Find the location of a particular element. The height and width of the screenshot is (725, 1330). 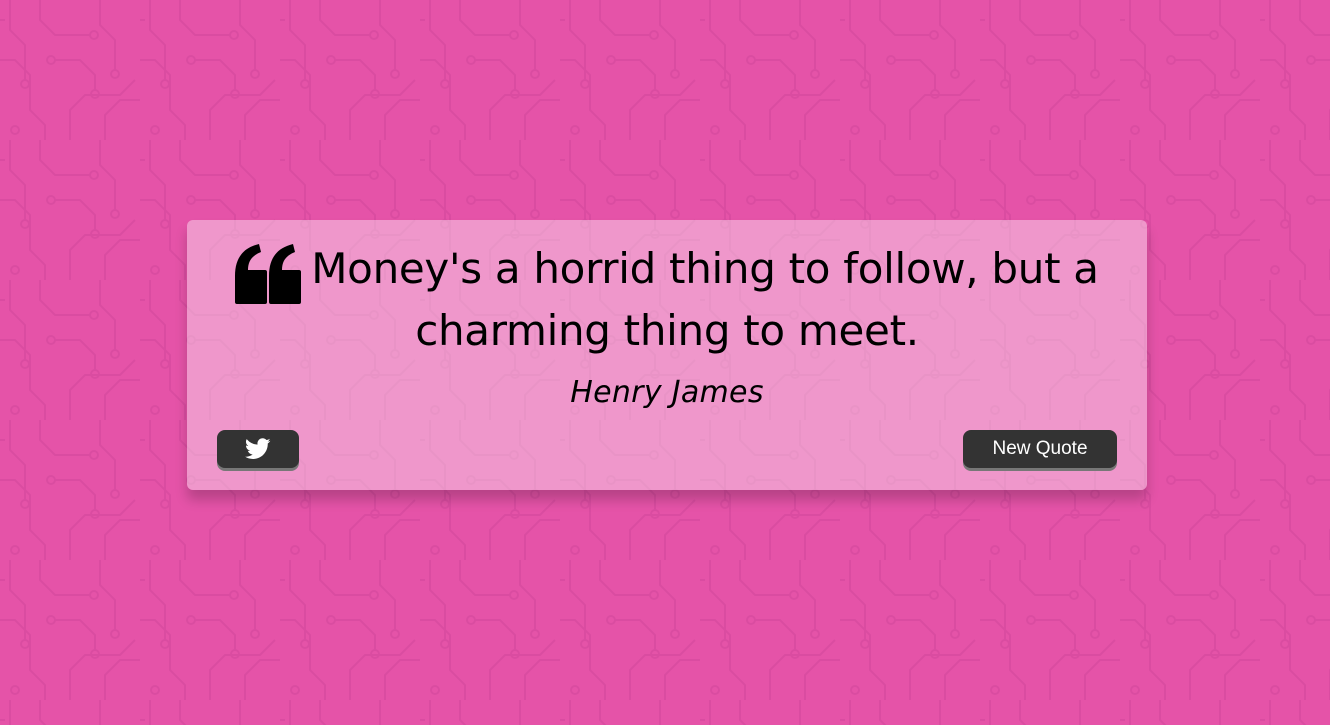

tweet-button is located at coordinates (258, 449).